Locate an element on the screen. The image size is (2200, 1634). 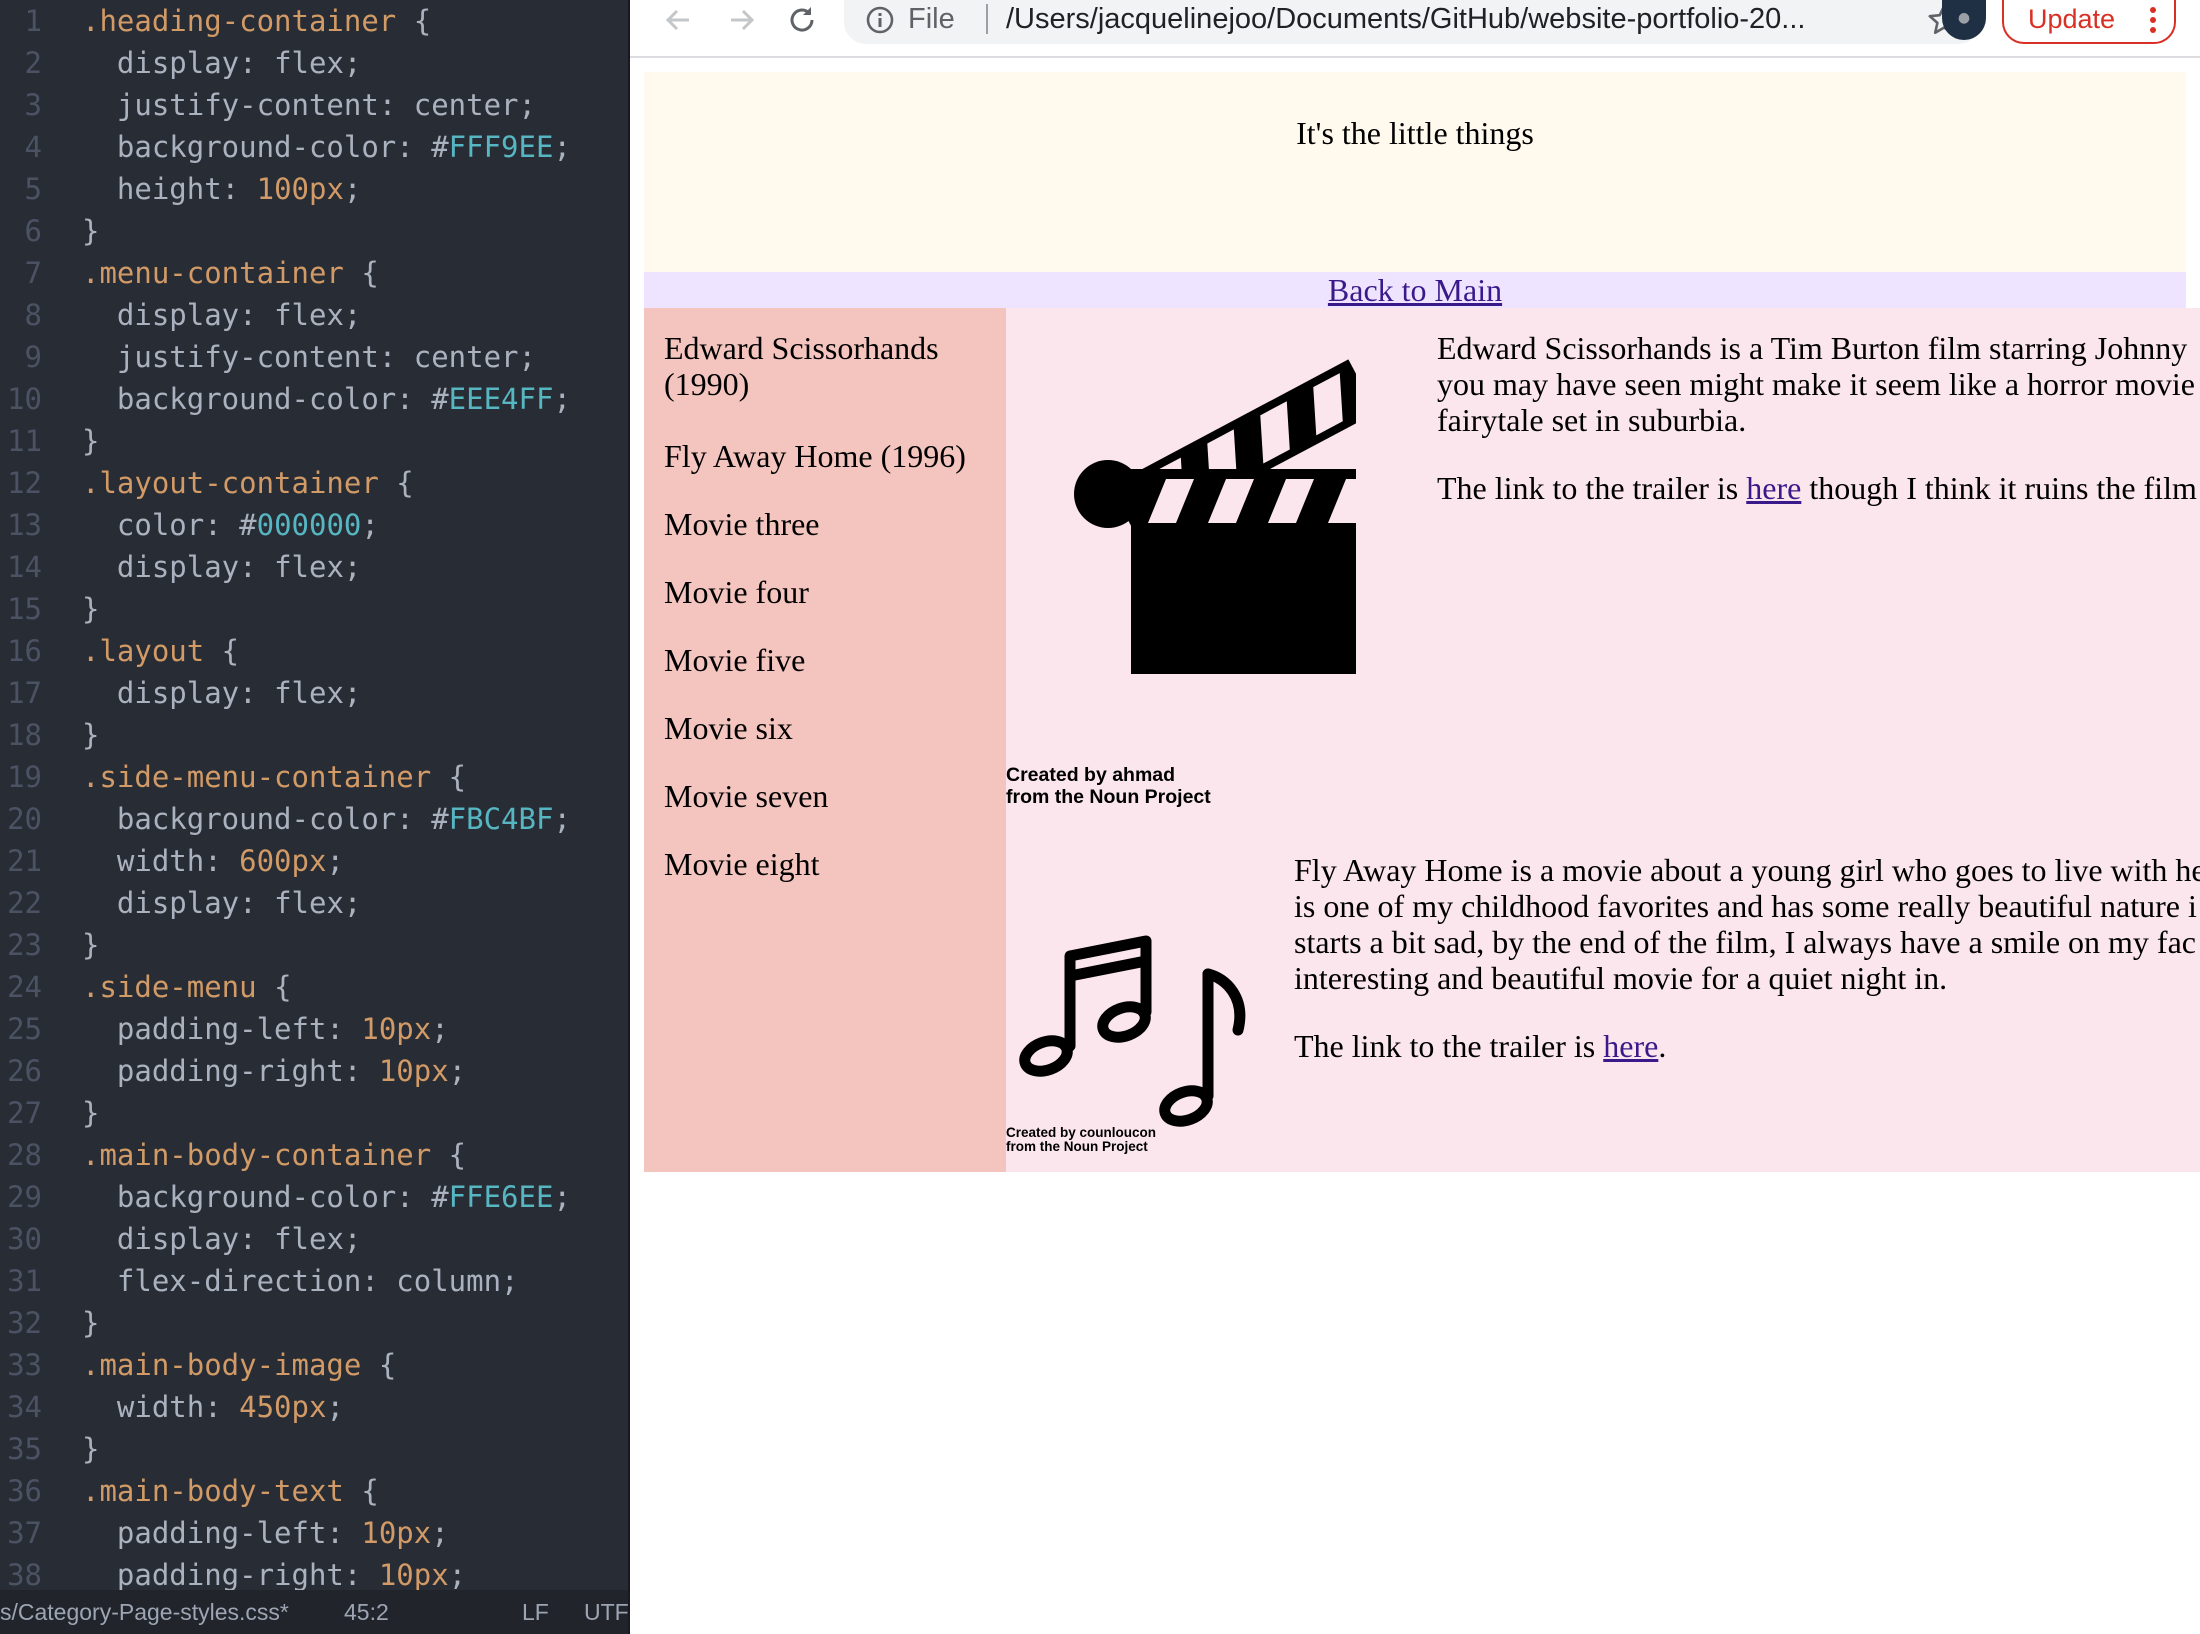
code-text: width: 600px; is located at coordinates (213, 861).